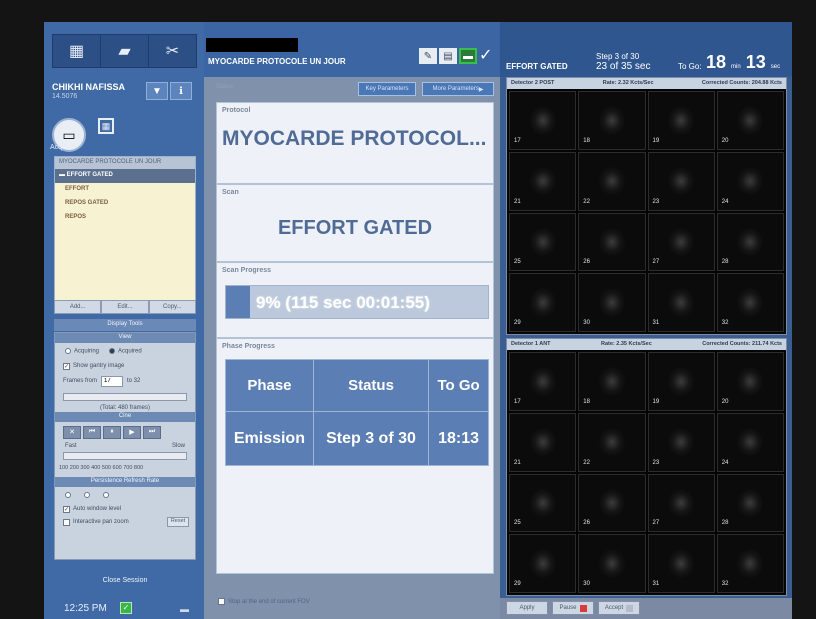  What do you see at coordinates (656, 323) in the screenshot?
I see `frame-number: 31` at bounding box center [656, 323].